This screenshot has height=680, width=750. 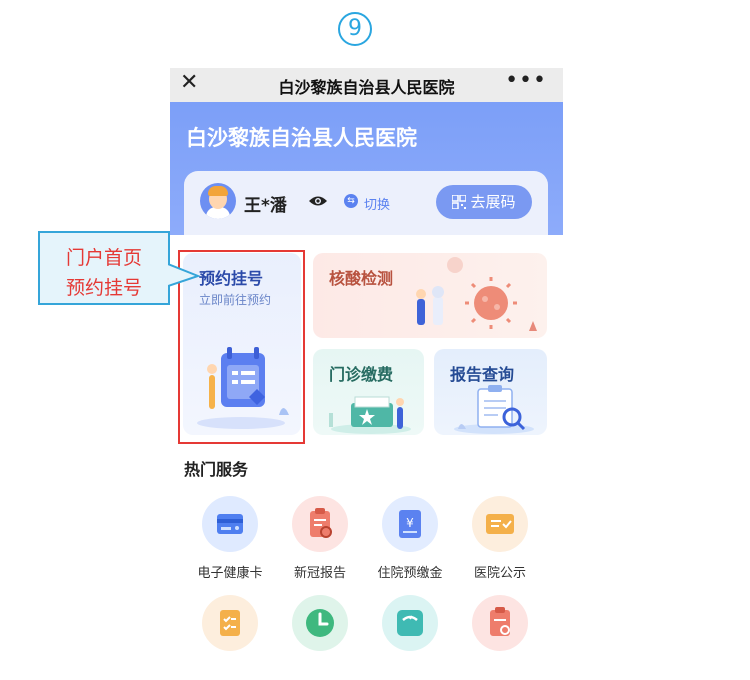 I want to click on inpatient-deposit-icon: ¥, so click(x=410, y=524).